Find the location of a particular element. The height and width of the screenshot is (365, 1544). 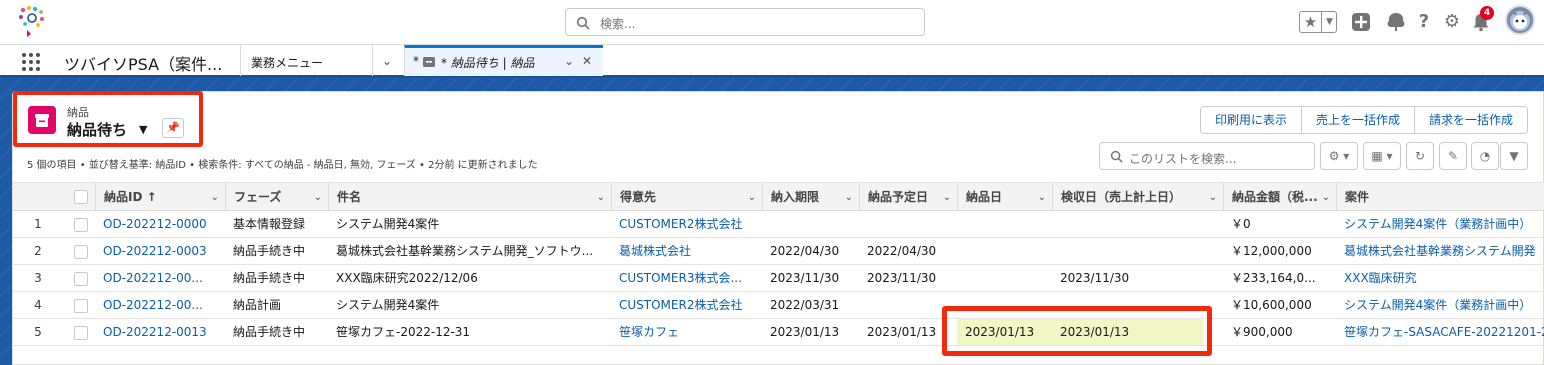

filter-icon: ▼ is located at coordinates (1514, 156).